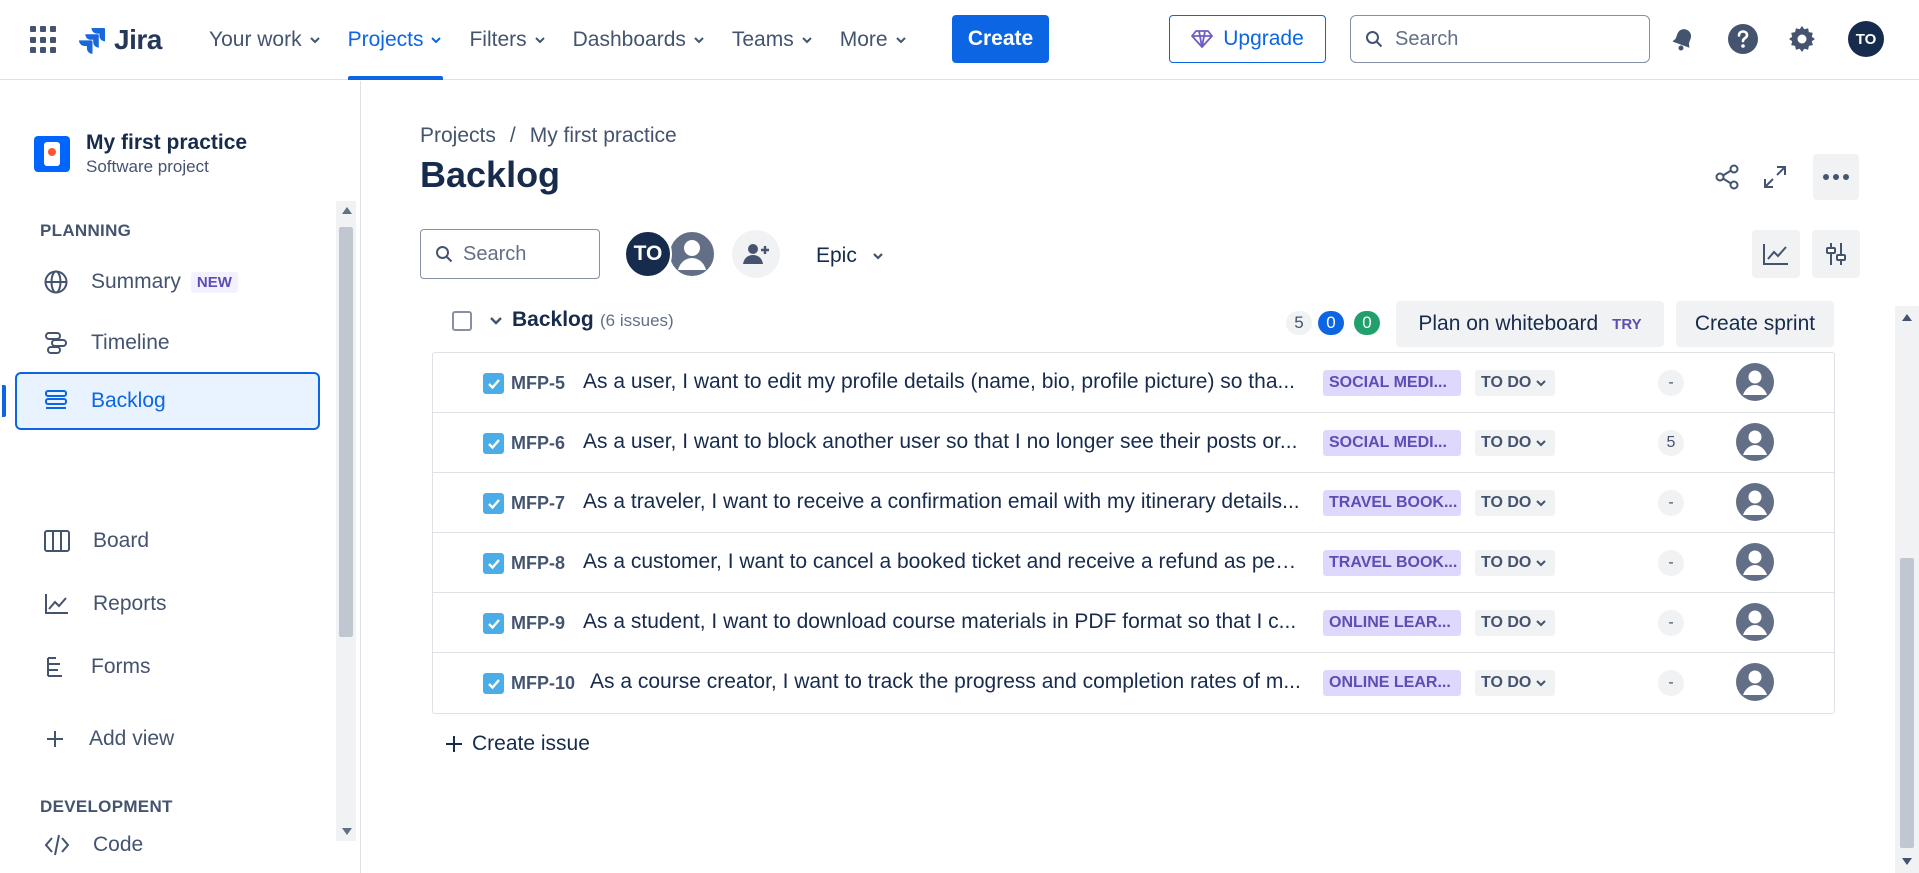 The width and height of the screenshot is (1919, 873). I want to click on help-button, so click(1743, 39).